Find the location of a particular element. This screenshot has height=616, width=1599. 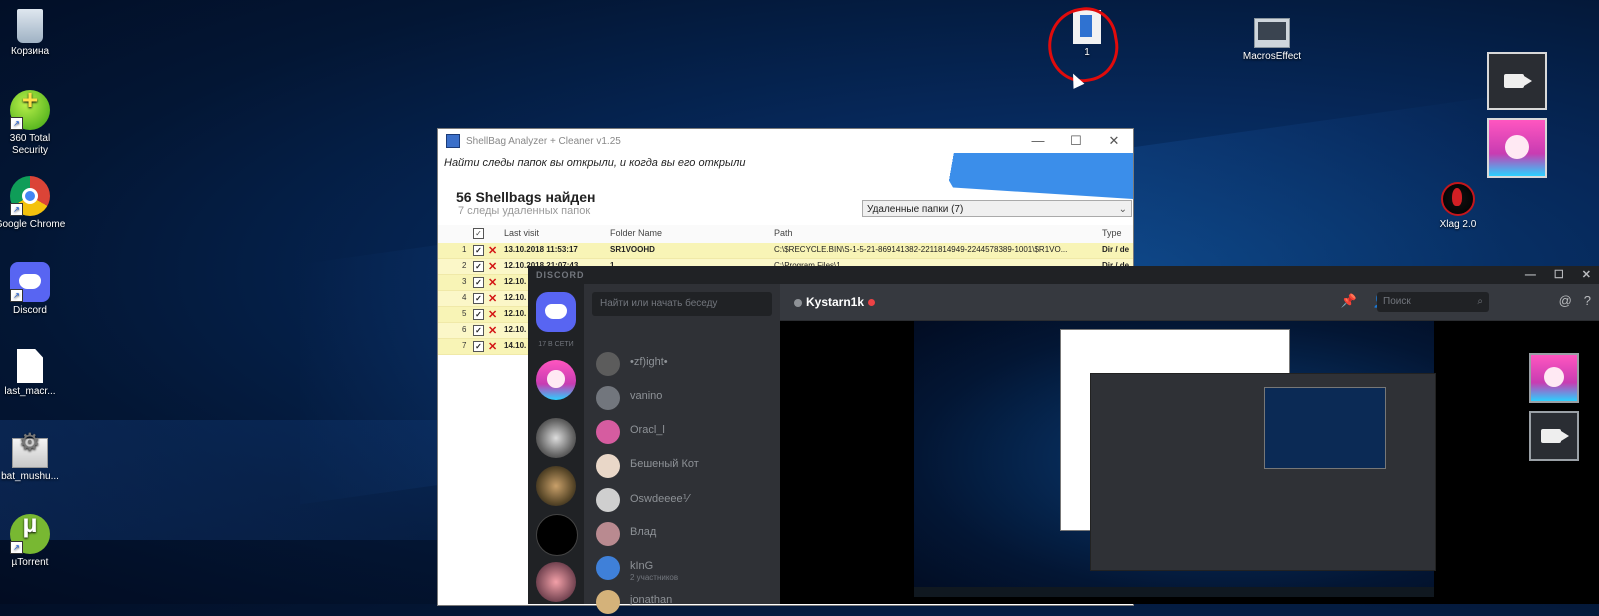

application-icon is located at coordinates (1272, 33).